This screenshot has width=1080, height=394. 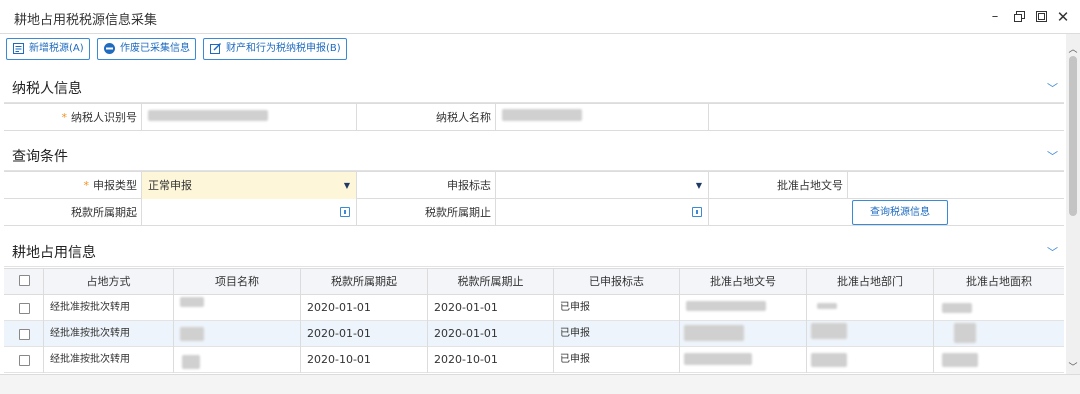 I want to click on scroll-up-icon: ︿, so click(x=1073, y=48).